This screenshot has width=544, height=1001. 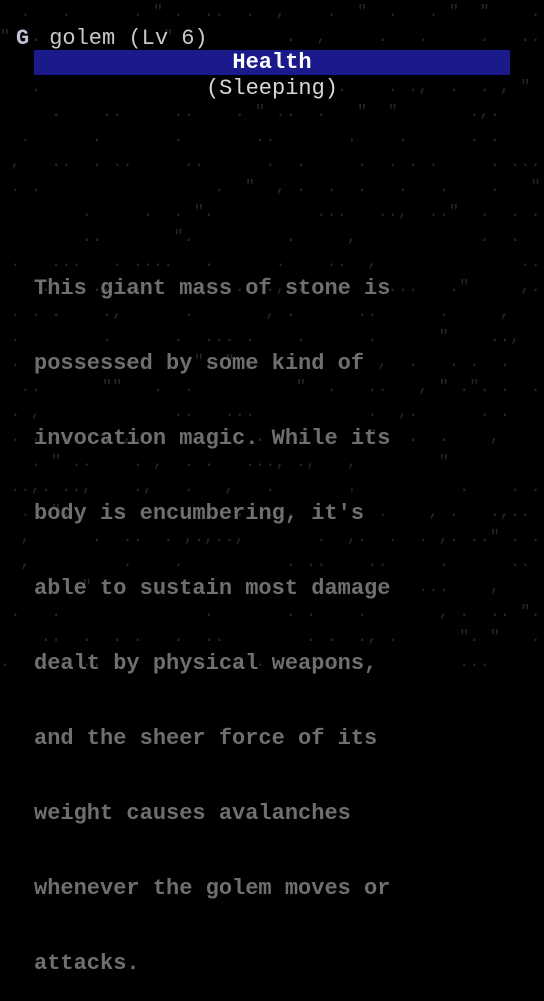 What do you see at coordinates (128, 38) in the screenshot?
I see `monster-name-level: golem (Lv 6)` at bounding box center [128, 38].